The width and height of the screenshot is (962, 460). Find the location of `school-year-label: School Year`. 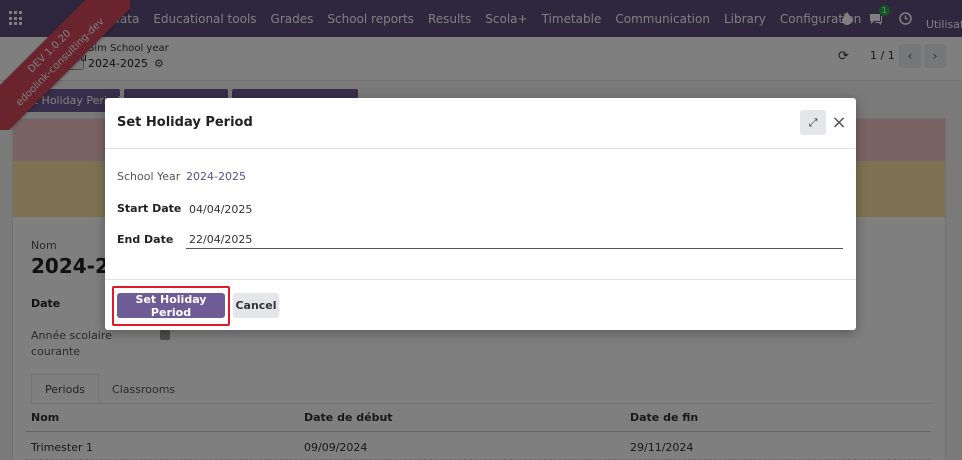

school-year-label: School Year is located at coordinates (149, 176).